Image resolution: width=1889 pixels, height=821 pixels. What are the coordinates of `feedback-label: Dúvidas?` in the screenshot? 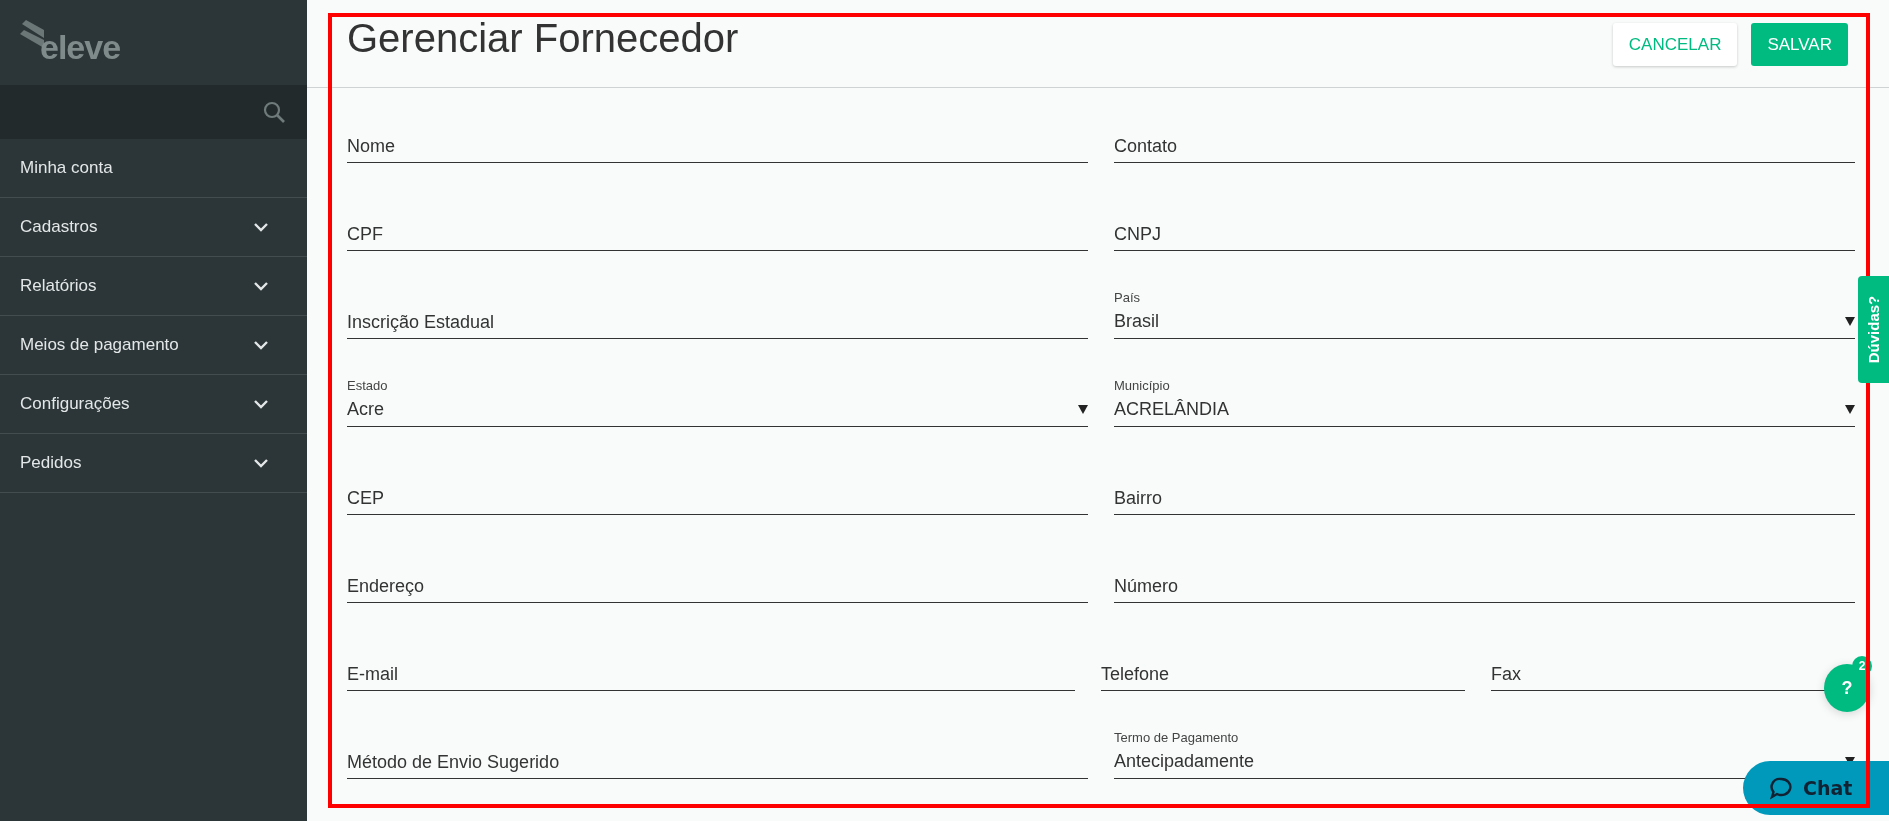 It's located at (1873, 329).